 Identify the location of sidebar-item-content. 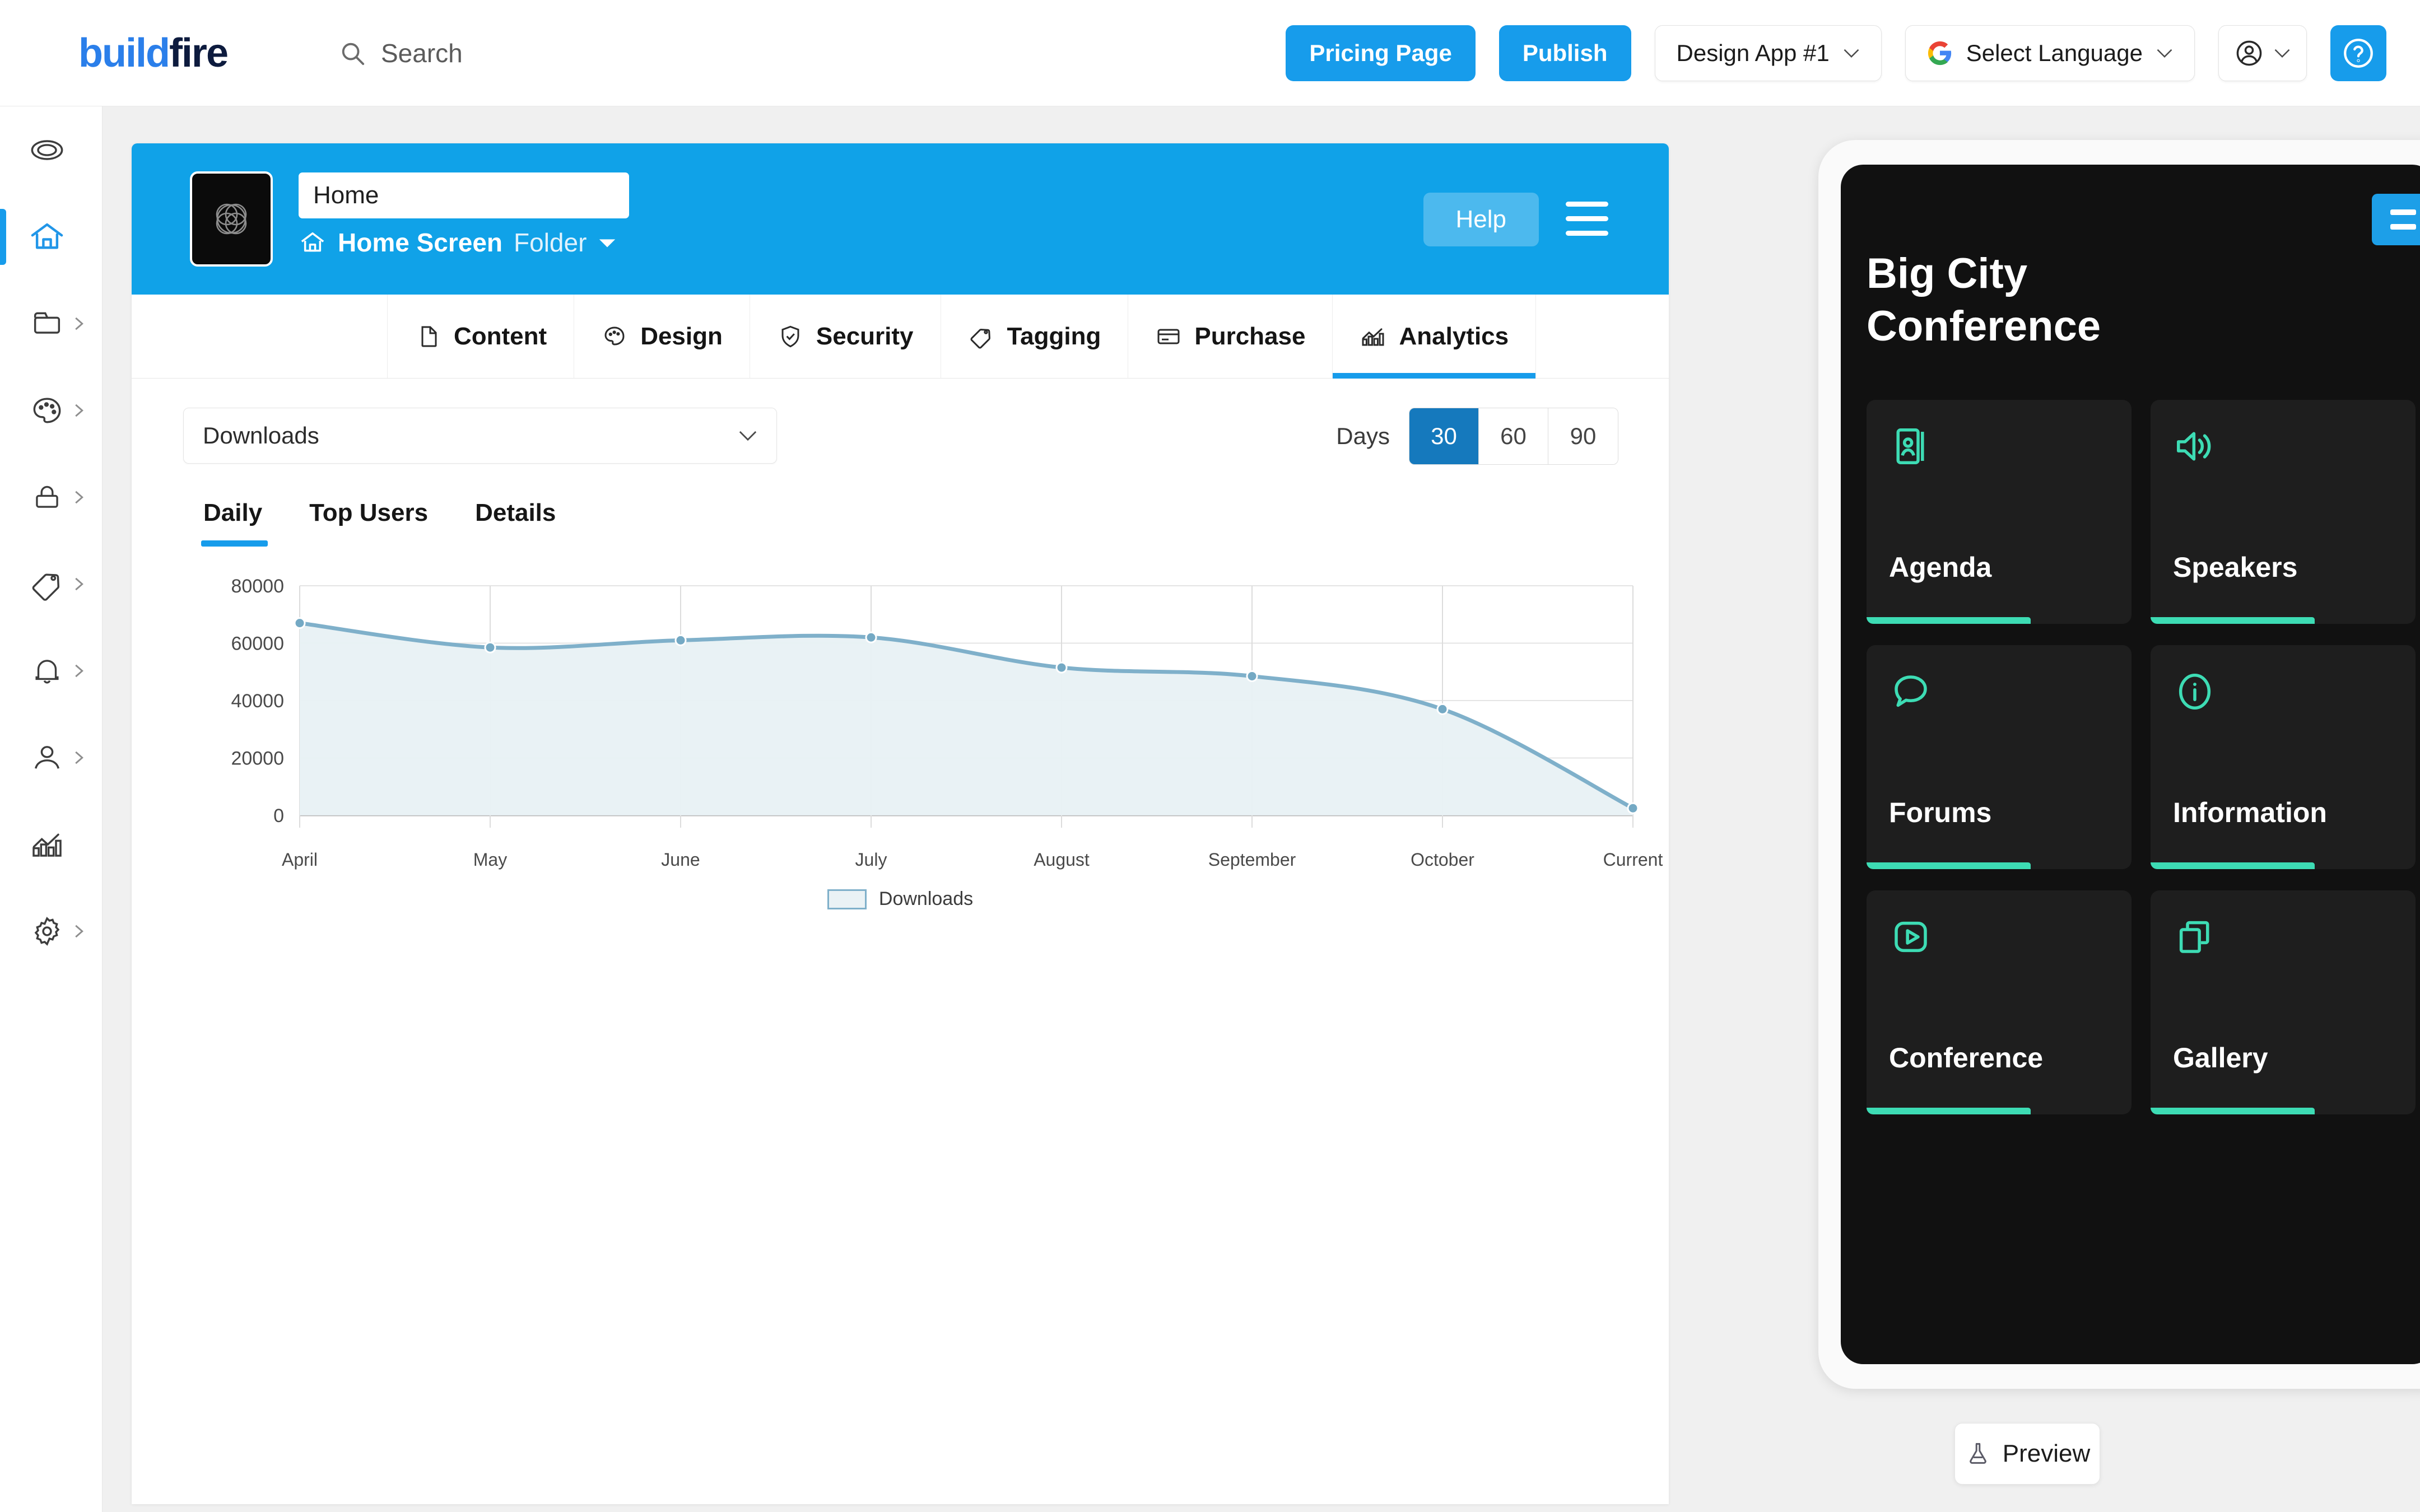
(51, 324).